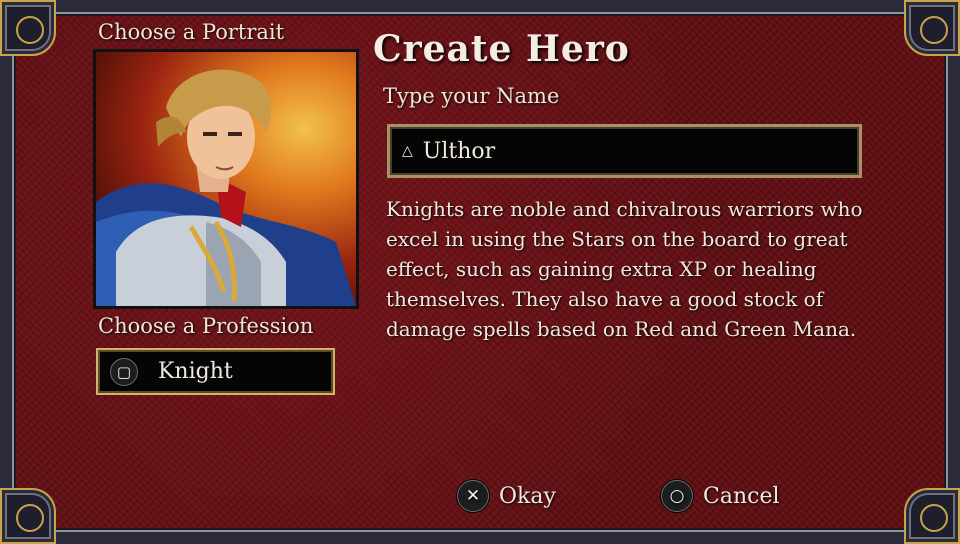  What do you see at coordinates (226, 187) in the screenshot?
I see `knight-portrait-image` at bounding box center [226, 187].